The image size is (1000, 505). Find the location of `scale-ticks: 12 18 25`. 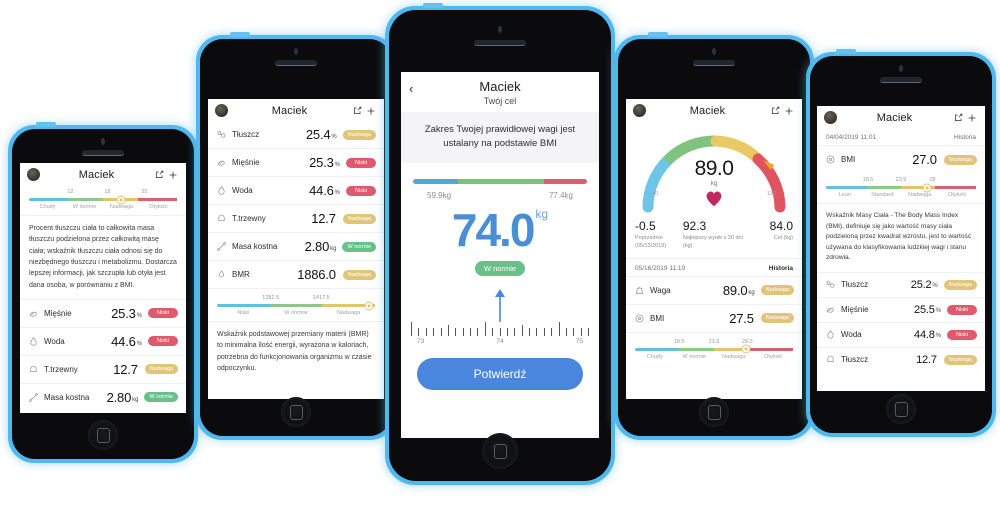

scale-ticks: 12 18 25 is located at coordinates (103, 193).